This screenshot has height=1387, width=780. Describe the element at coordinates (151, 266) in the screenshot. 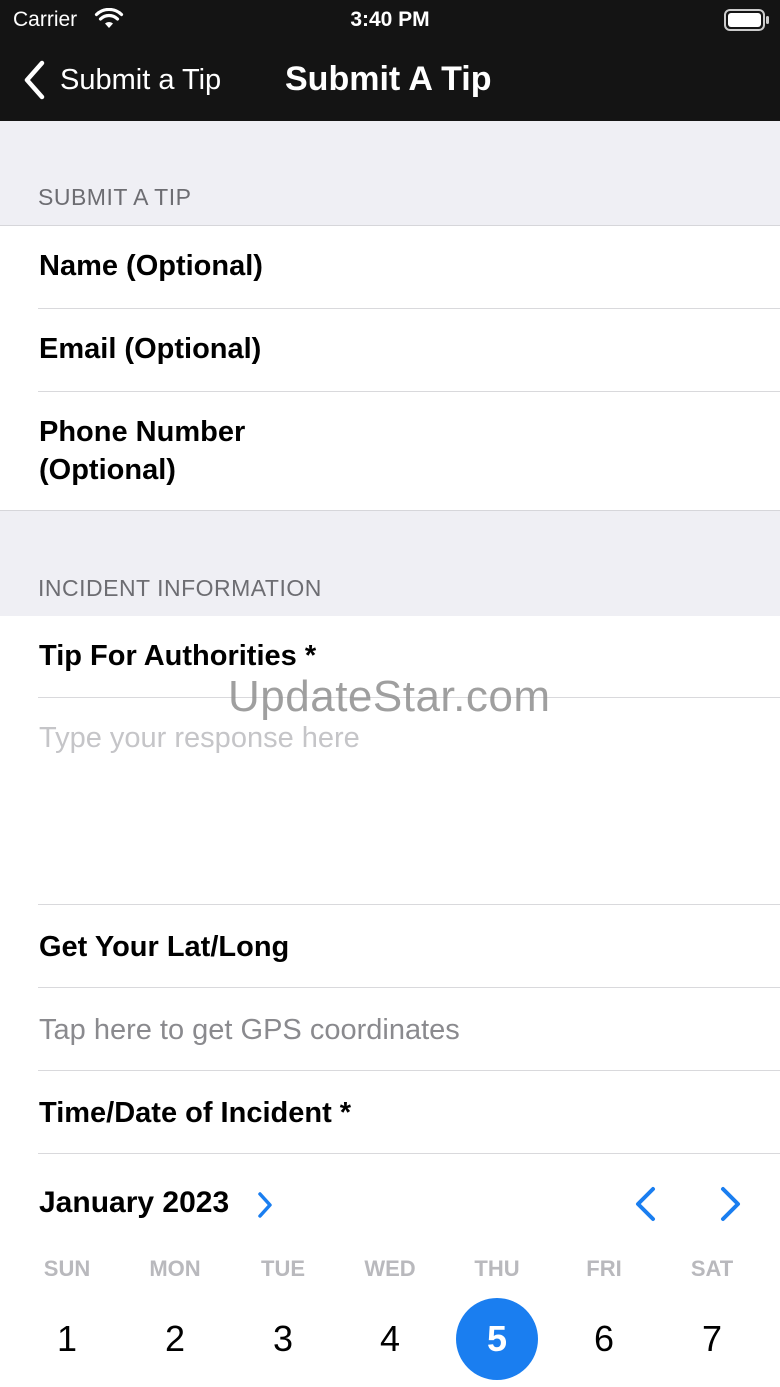

I see `name-field-label: Name (Optional)` at that location.